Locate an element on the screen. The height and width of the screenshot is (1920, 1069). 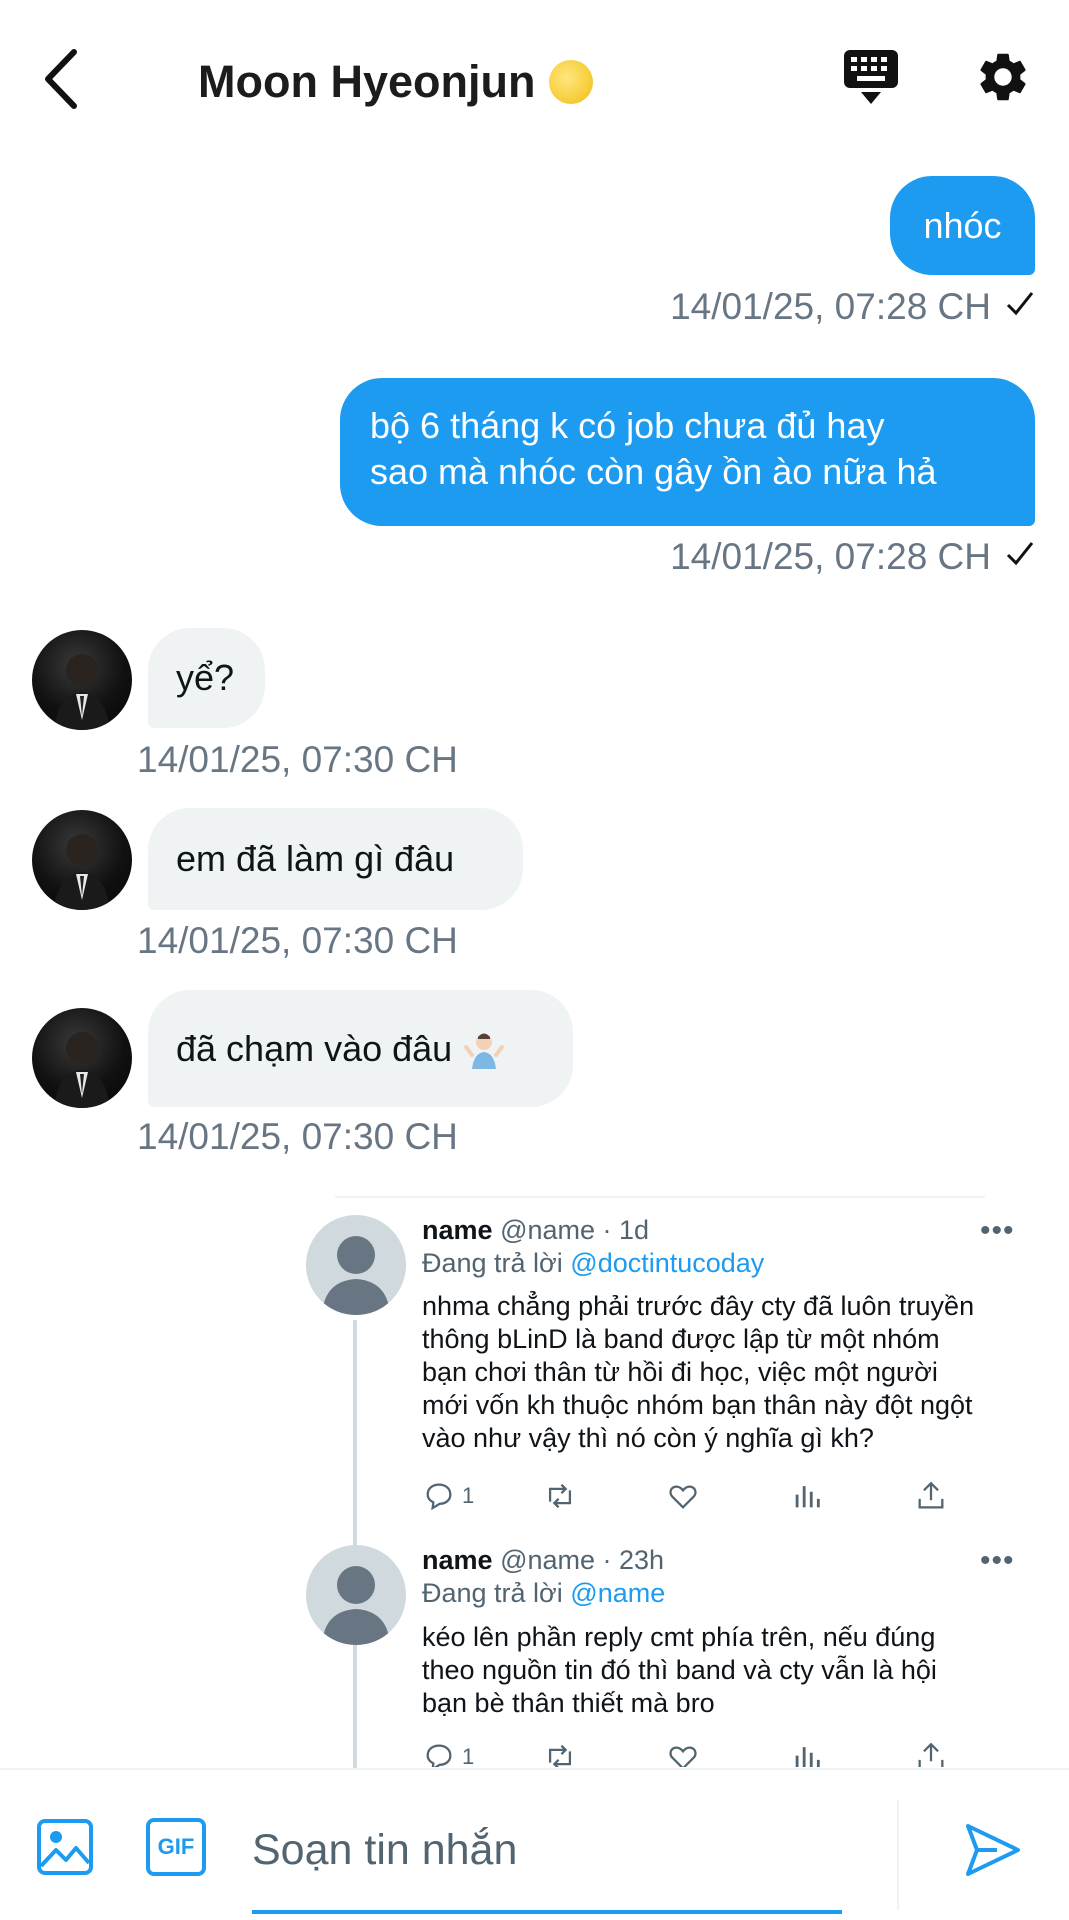
input-focus-underline is located at coordinates (547, 1912).